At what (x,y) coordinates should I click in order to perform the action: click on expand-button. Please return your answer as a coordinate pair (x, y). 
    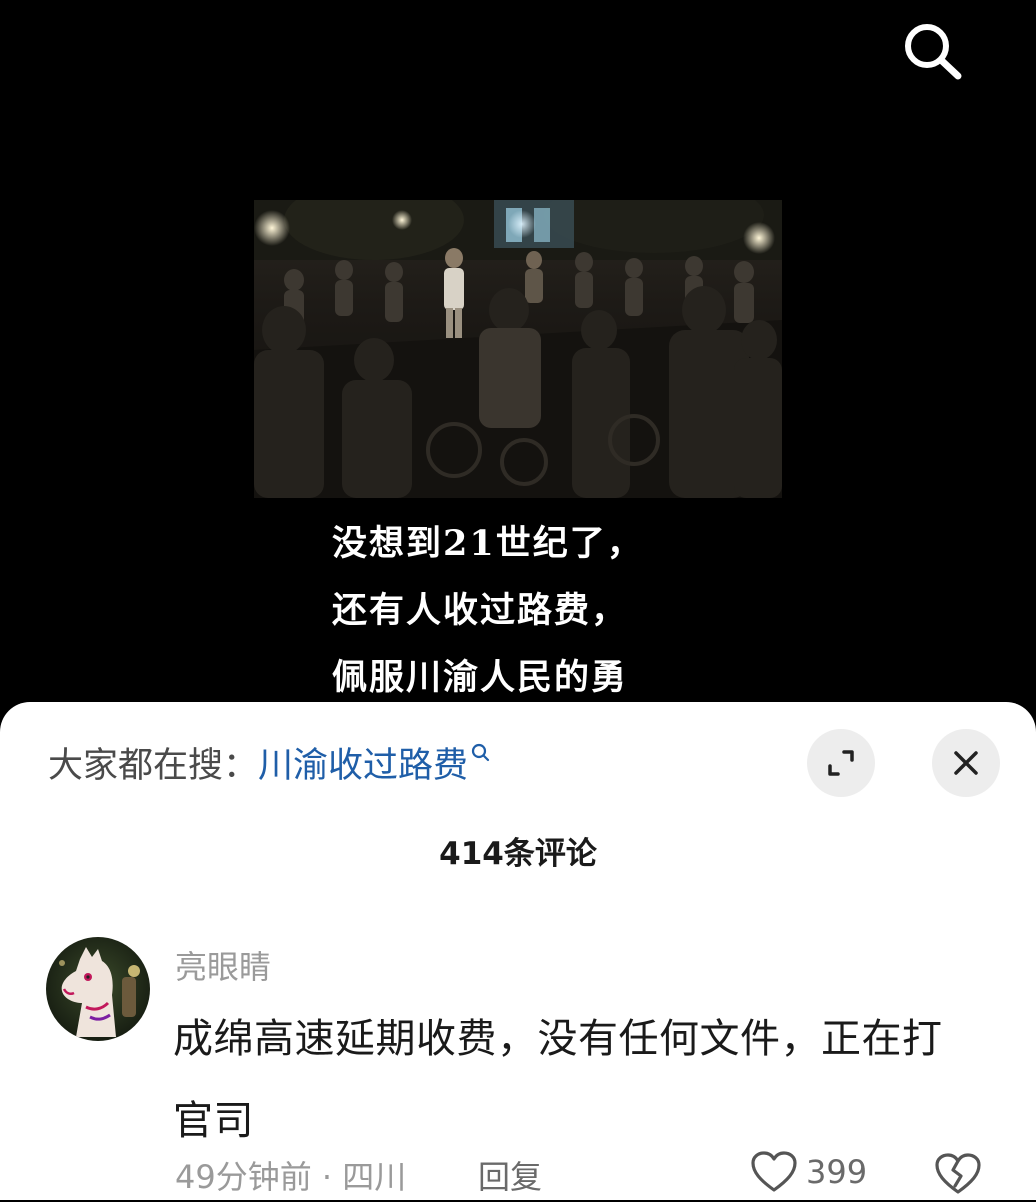
    Looking at the image, I should click on (841, 763).